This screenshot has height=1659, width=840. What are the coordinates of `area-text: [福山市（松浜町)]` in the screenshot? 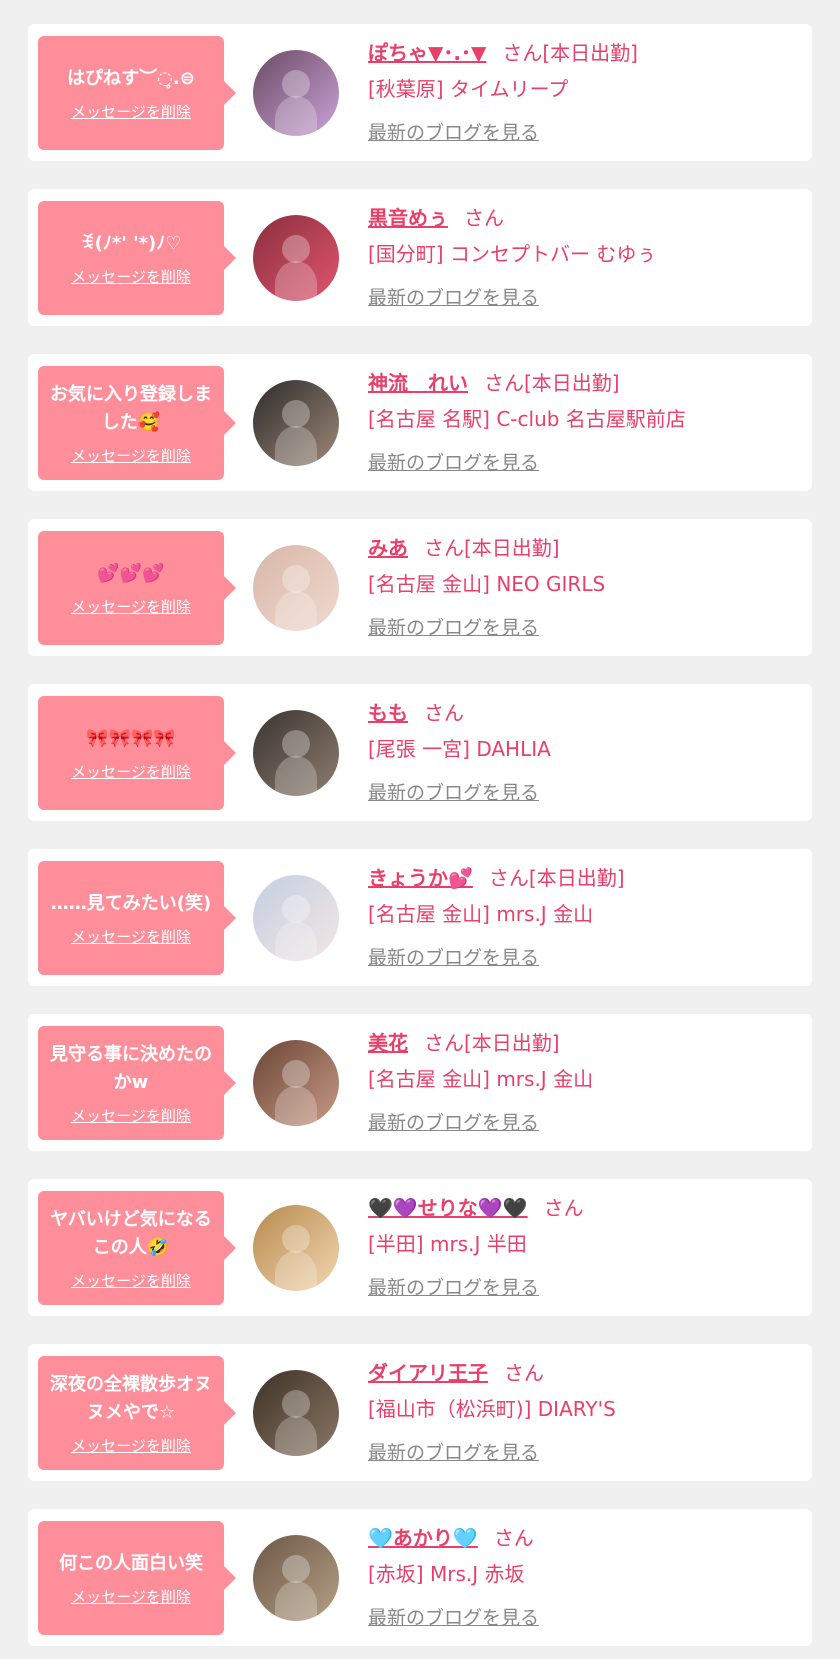 It's located at (450, 1409).